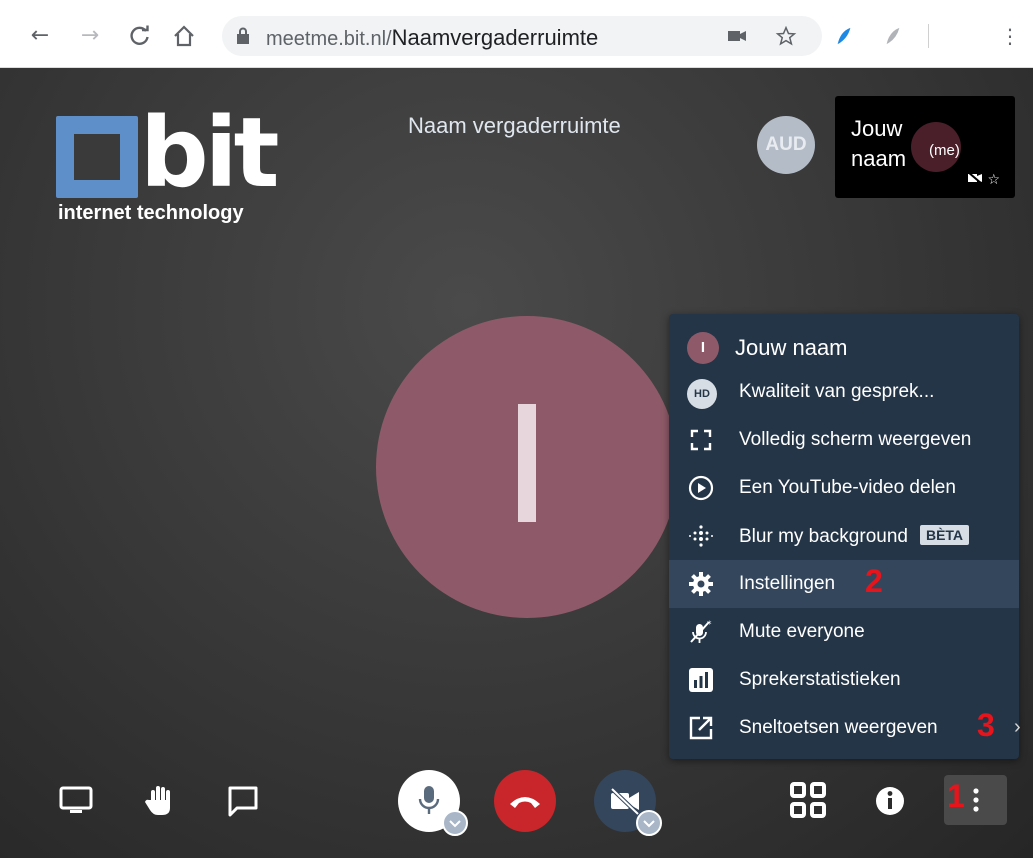  What do you see at coordinates (956, 796) in the screenshot?
I see `step-marker-1: 1` at bounding box center [956, 796].